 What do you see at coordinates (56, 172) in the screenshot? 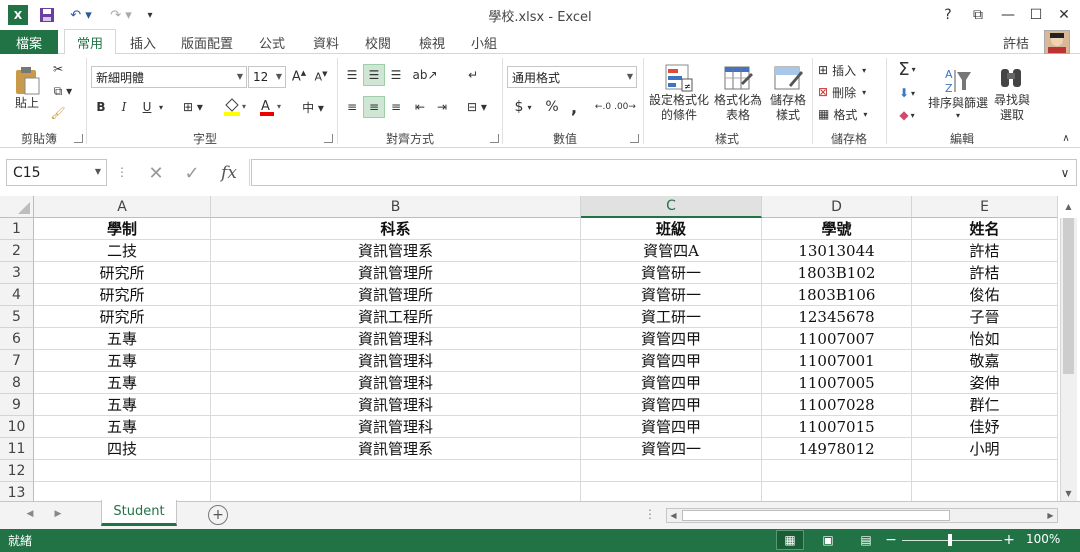
I see `name-box: C15 ▼` at bounding box center [56, 172].